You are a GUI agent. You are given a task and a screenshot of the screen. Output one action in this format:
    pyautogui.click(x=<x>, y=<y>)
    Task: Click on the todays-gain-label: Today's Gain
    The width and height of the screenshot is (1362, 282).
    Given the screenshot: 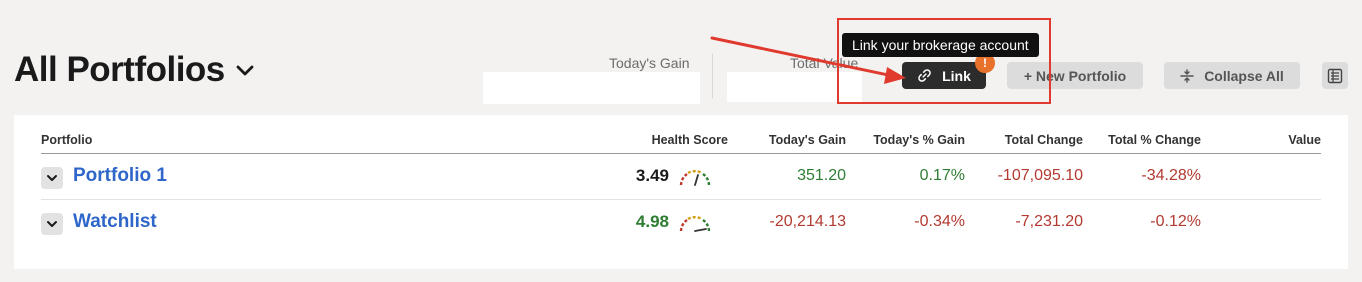 What is the action you would take?
    pyautogui.click(x=649, y=63)
    